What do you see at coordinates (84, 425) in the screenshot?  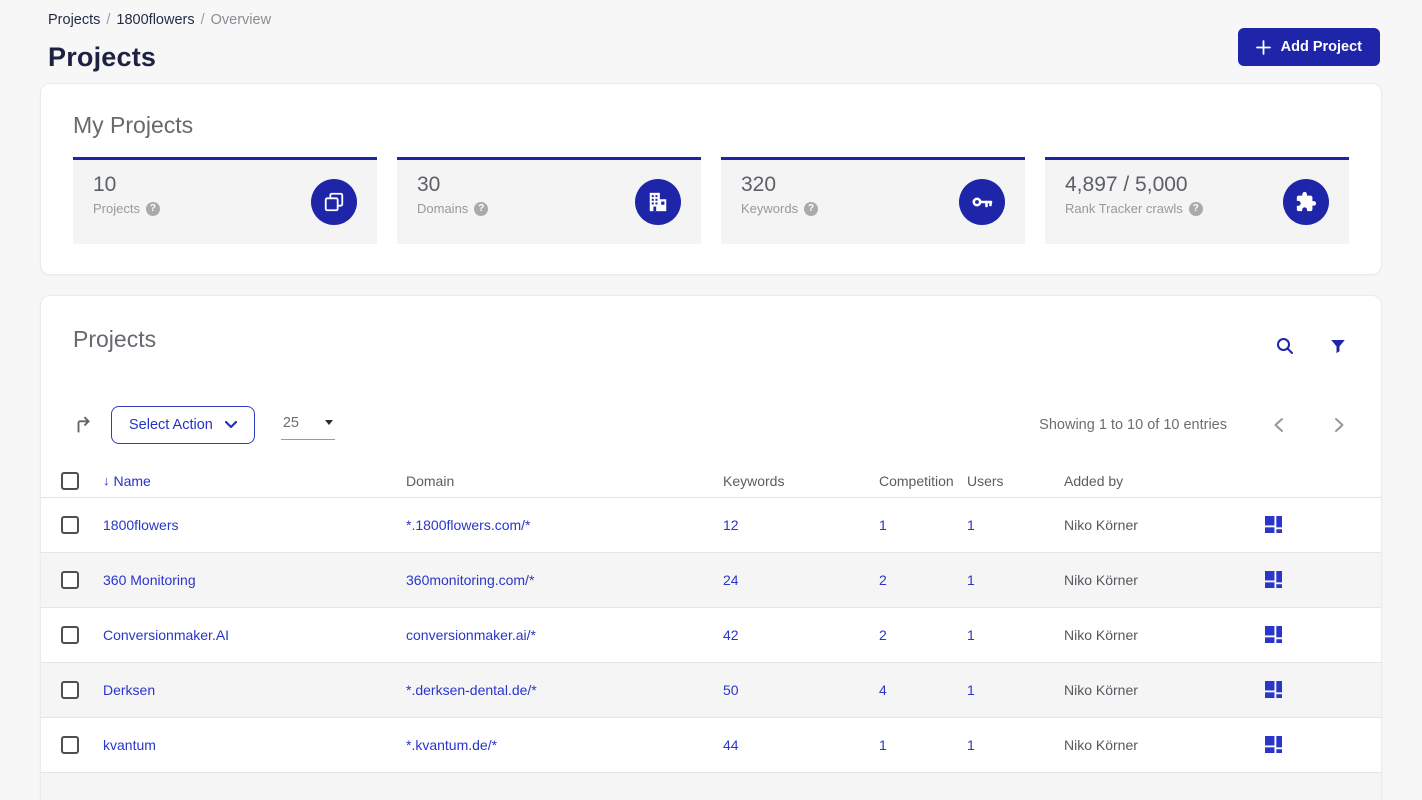 I see `export-arrow-icon` at bounding box center [84, 425].